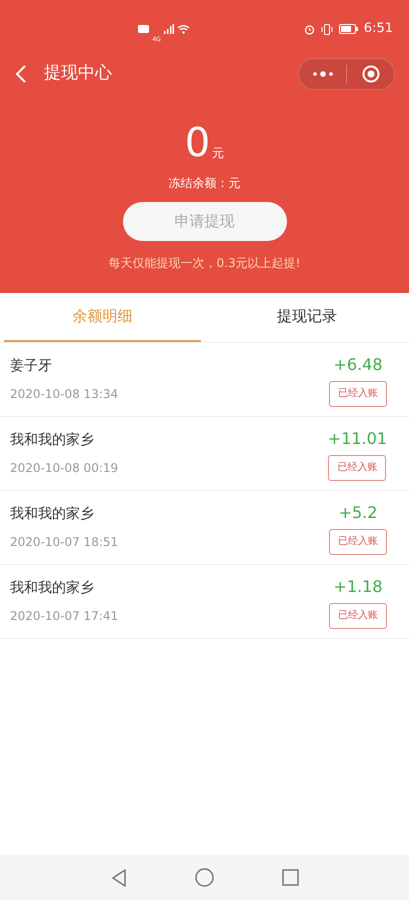 The height and width of the screenshot is (900, 409). I want to click on battery-icon, so click(348, 29).